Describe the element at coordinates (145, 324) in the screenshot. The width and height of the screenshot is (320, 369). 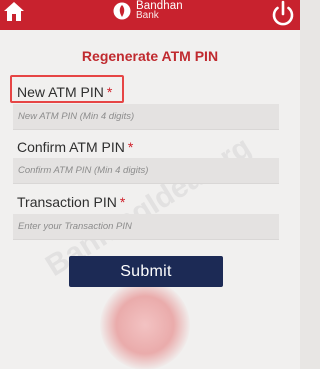
I see `background-logo-watermark` at that location.